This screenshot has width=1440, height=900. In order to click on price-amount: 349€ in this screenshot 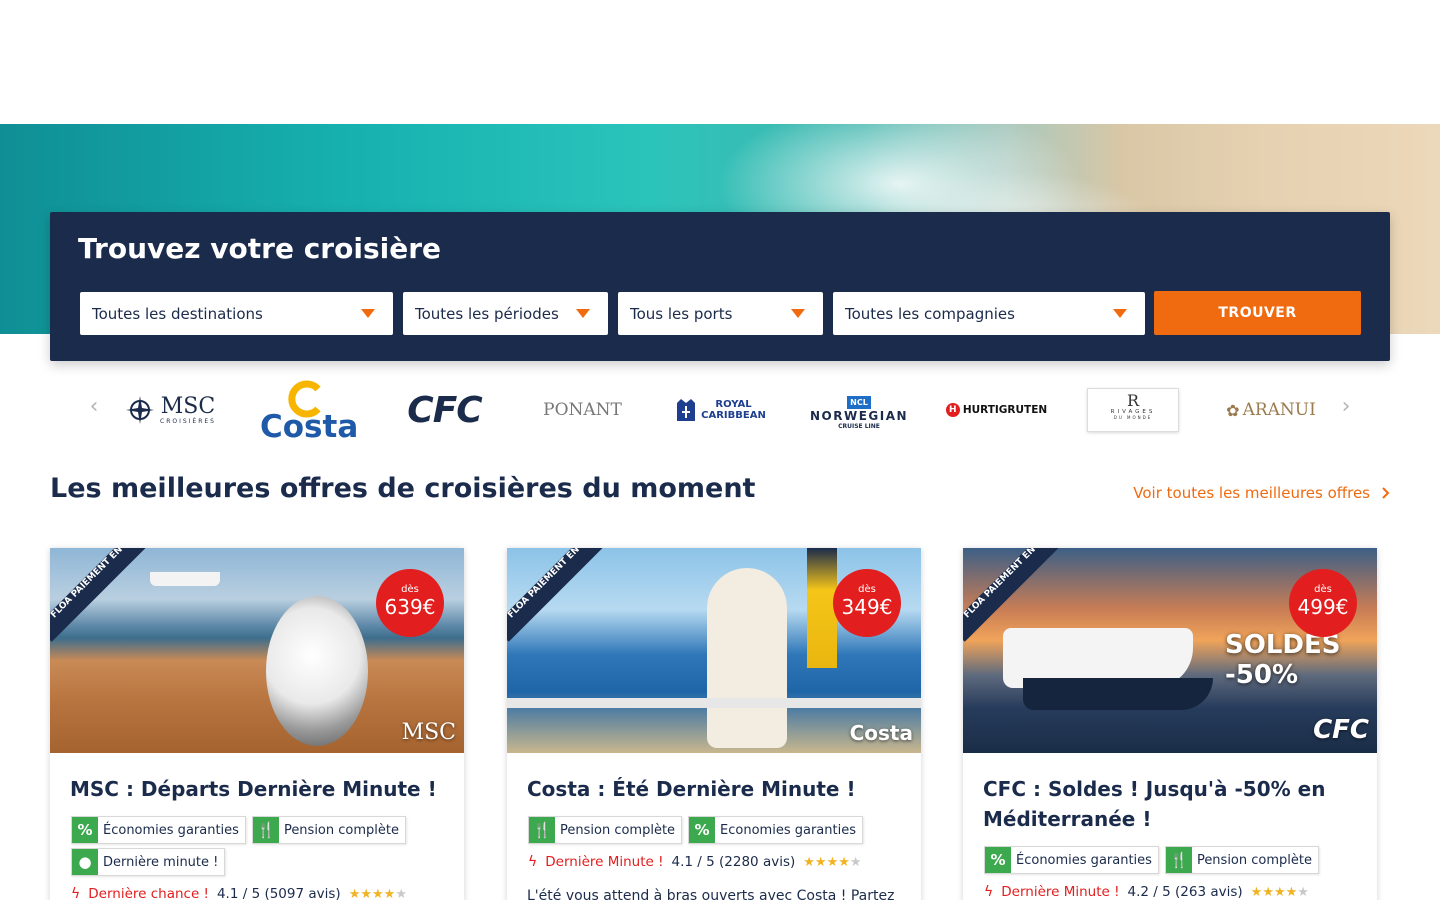, I will do `click(867, 607)`.